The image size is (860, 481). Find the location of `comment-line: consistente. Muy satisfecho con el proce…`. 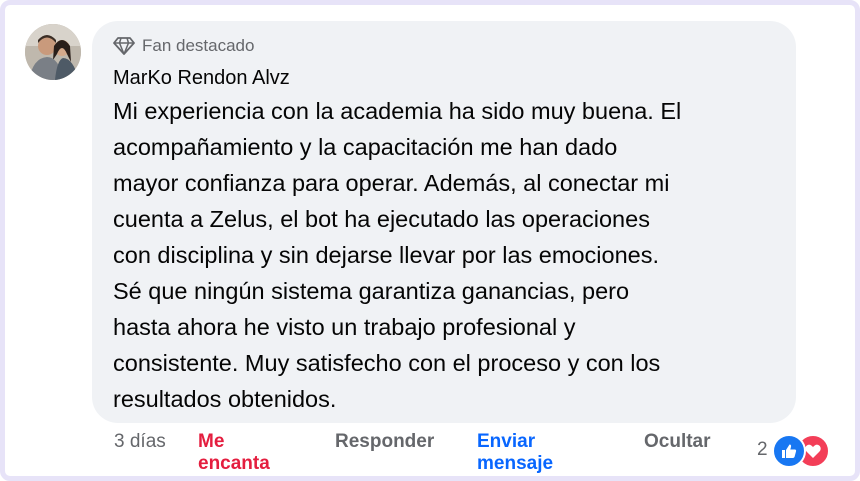

comment-line: consistente. Muy satisfecho con el proce… is located at coordinates (387, 363).